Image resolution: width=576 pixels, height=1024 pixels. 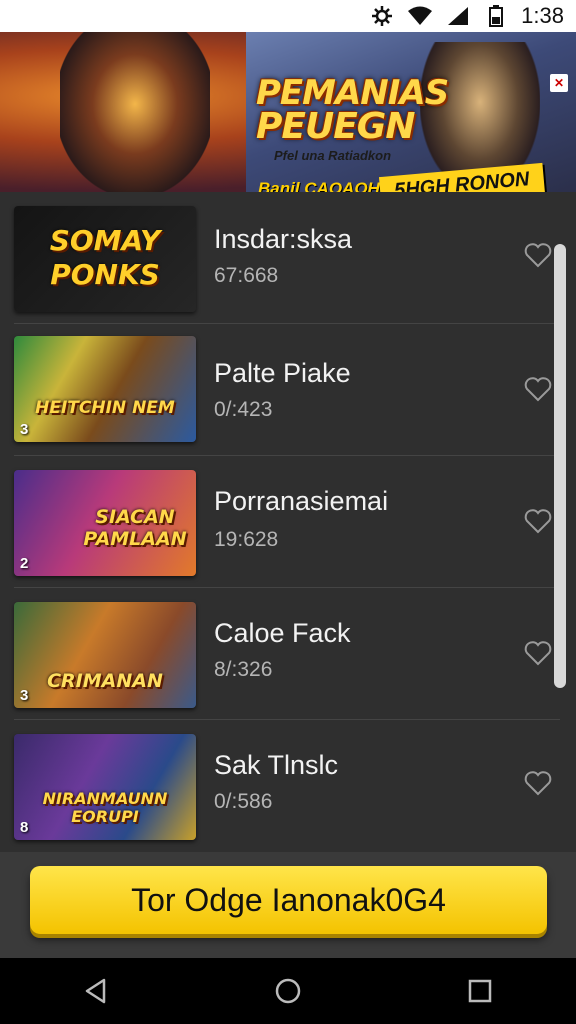 I want to click on banner-title: PEMANIAS PEUEGN, so click(x=352, y=111).